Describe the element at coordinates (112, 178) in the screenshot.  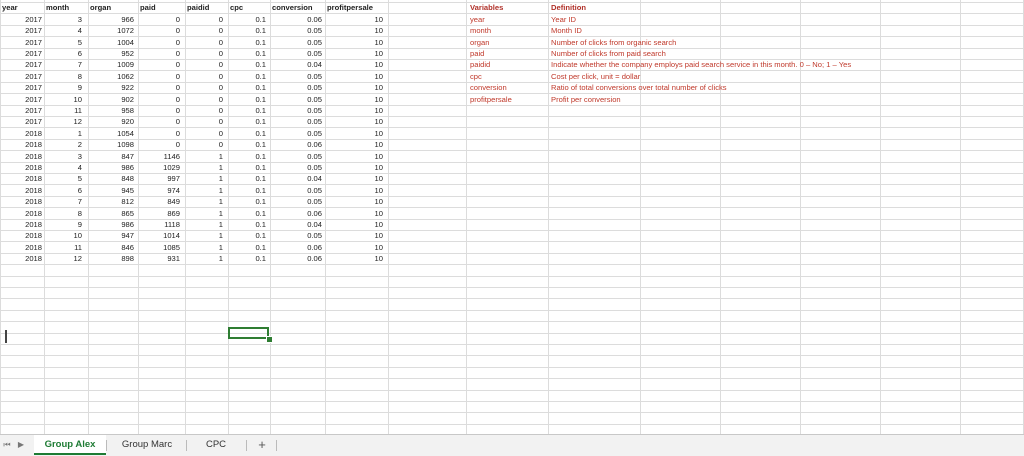
I see `cell-organ: 848` at that location.